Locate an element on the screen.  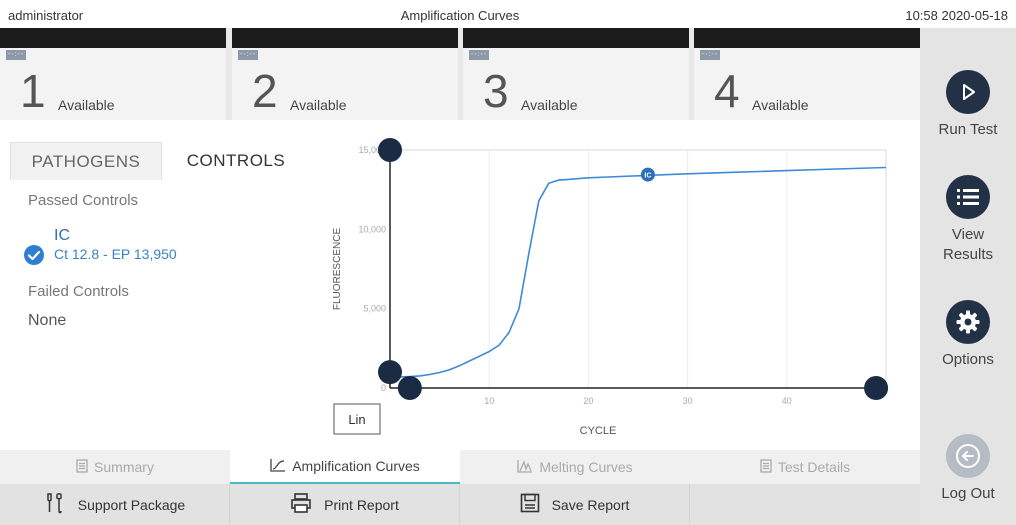
log-out-label: Log Out is located at coordinates (968, 493).